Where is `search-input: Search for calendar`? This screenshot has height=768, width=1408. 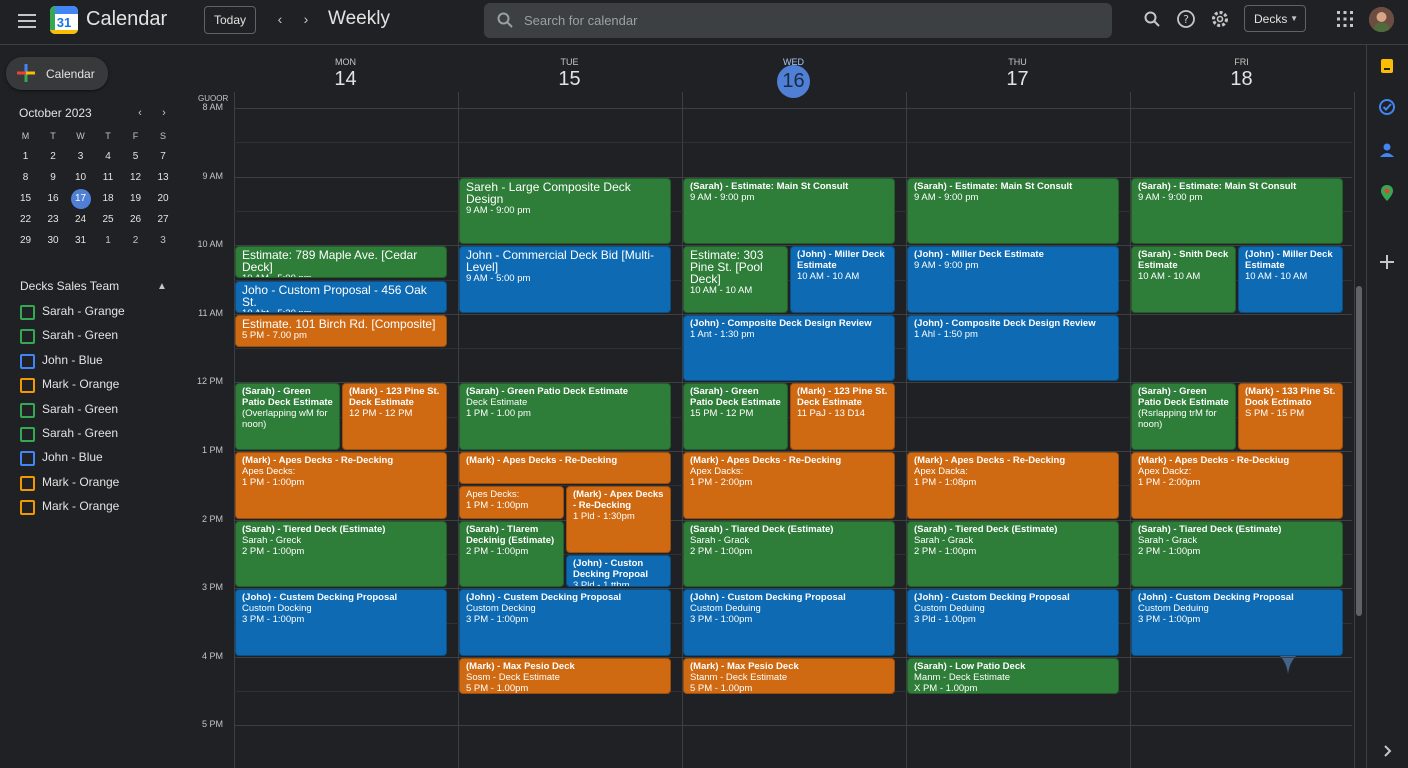
search-input: Search for calendar is located at coordinates (580, 20).